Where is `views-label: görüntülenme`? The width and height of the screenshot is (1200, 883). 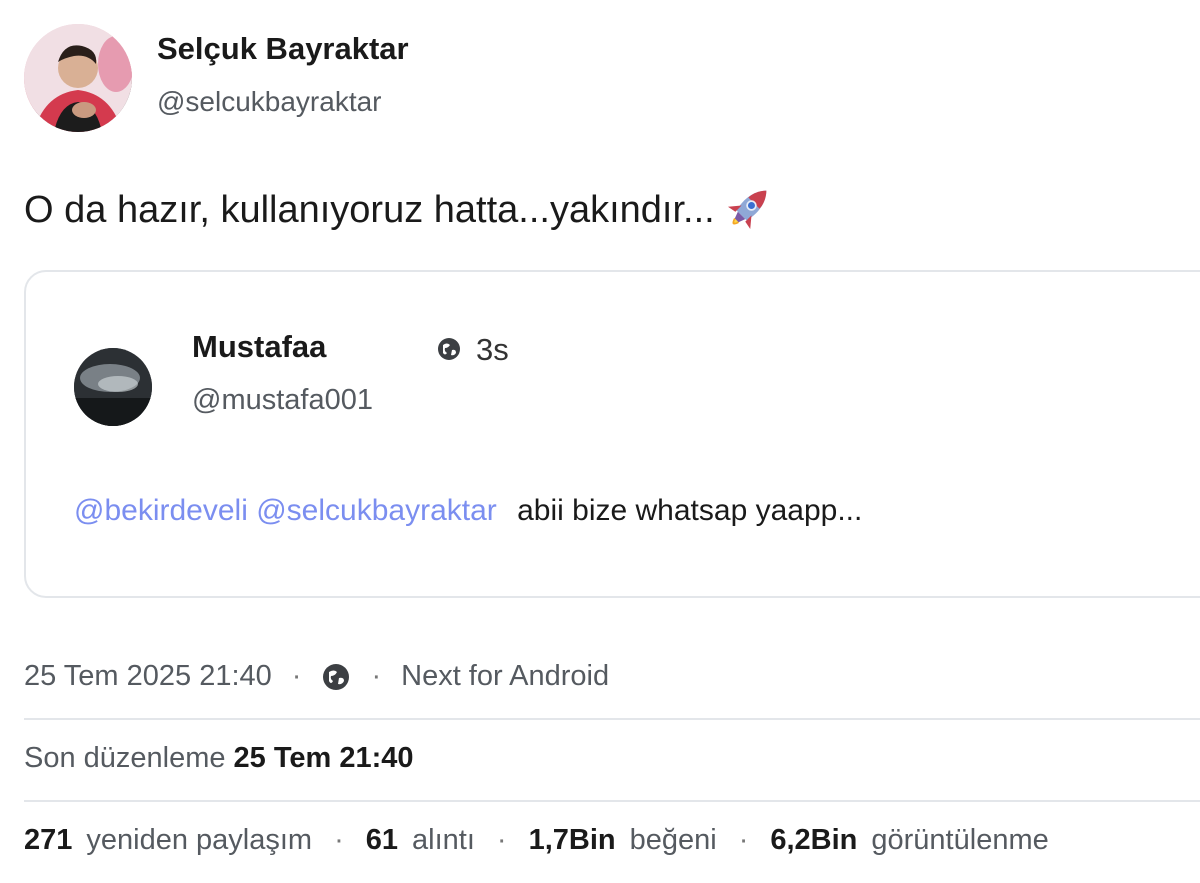 views-label: görüntülenme is located at coordinates (960, 840).